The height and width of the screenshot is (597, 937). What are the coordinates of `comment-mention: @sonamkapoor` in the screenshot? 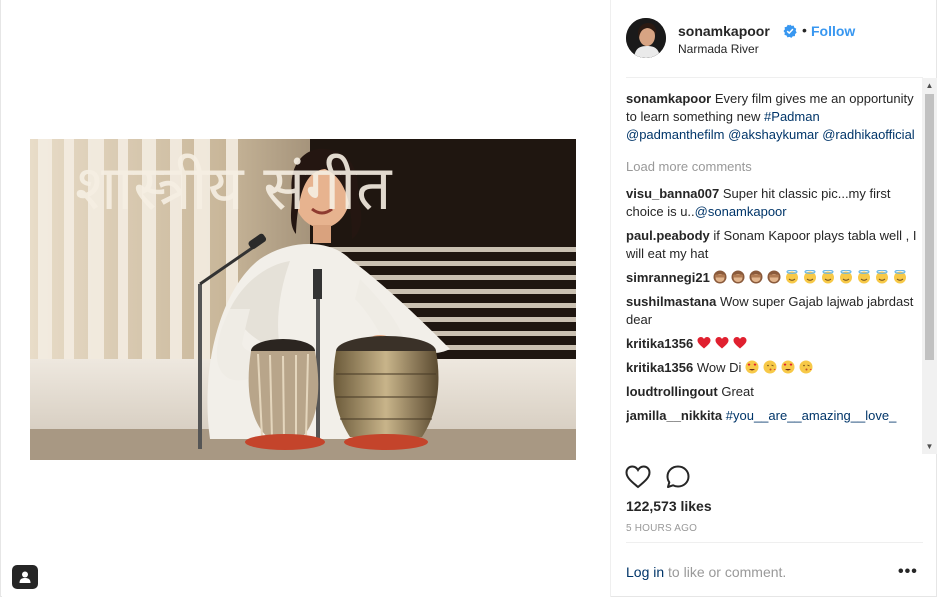 It's located at (741, 211).